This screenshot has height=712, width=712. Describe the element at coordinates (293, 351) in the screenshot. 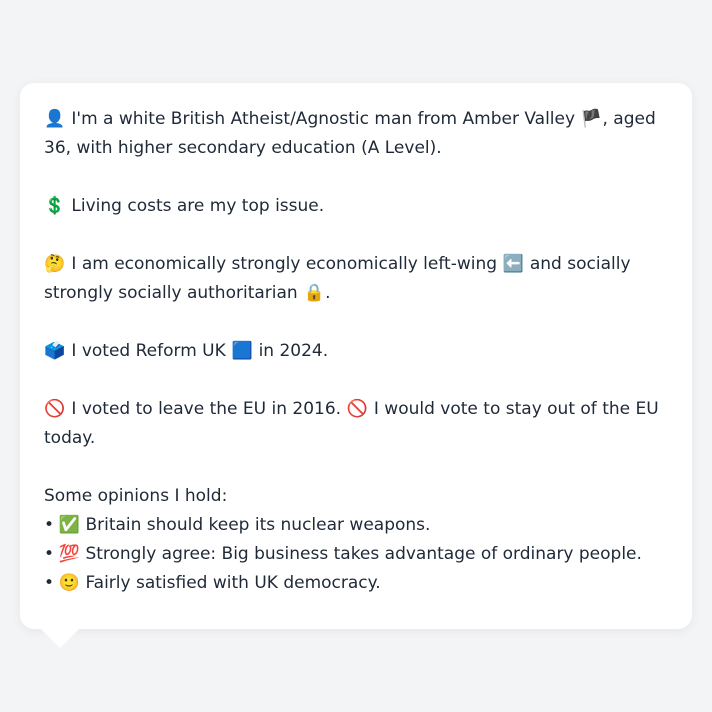

I see `vote-year-text: in 2024.` at that location.